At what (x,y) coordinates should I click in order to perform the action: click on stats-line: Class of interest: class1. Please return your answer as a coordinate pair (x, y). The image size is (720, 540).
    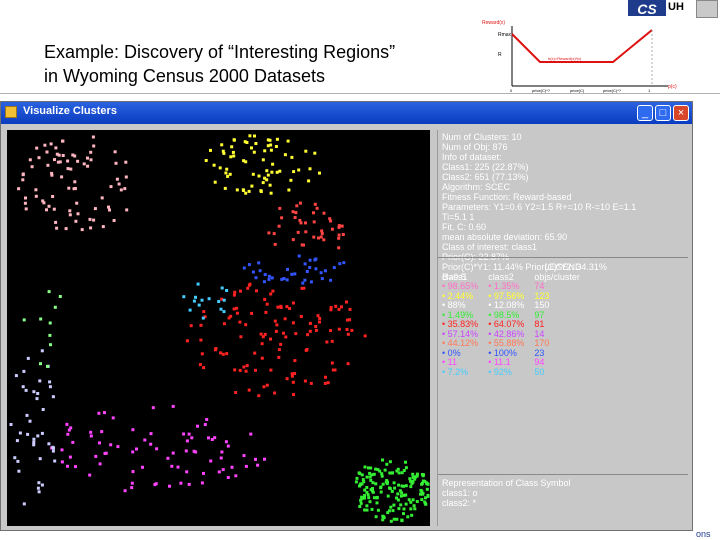
    Looking at the image, I should click on (490, 247).